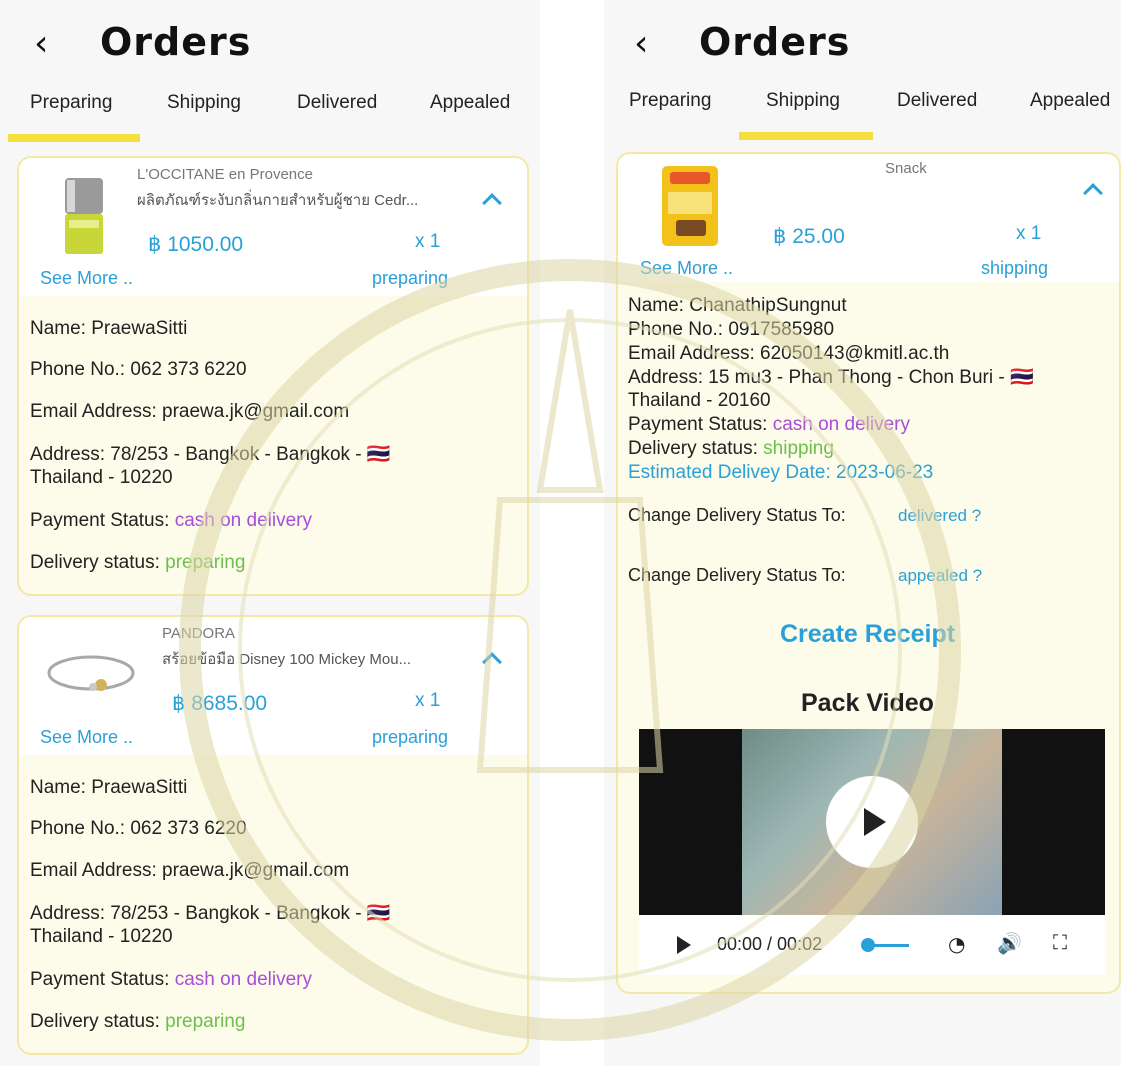  Describe the element at coordinates (868, 218) in the screenshot. I see `order-summary: Snack ฿ 25.00 x 1 See More .. shipping` at that location.